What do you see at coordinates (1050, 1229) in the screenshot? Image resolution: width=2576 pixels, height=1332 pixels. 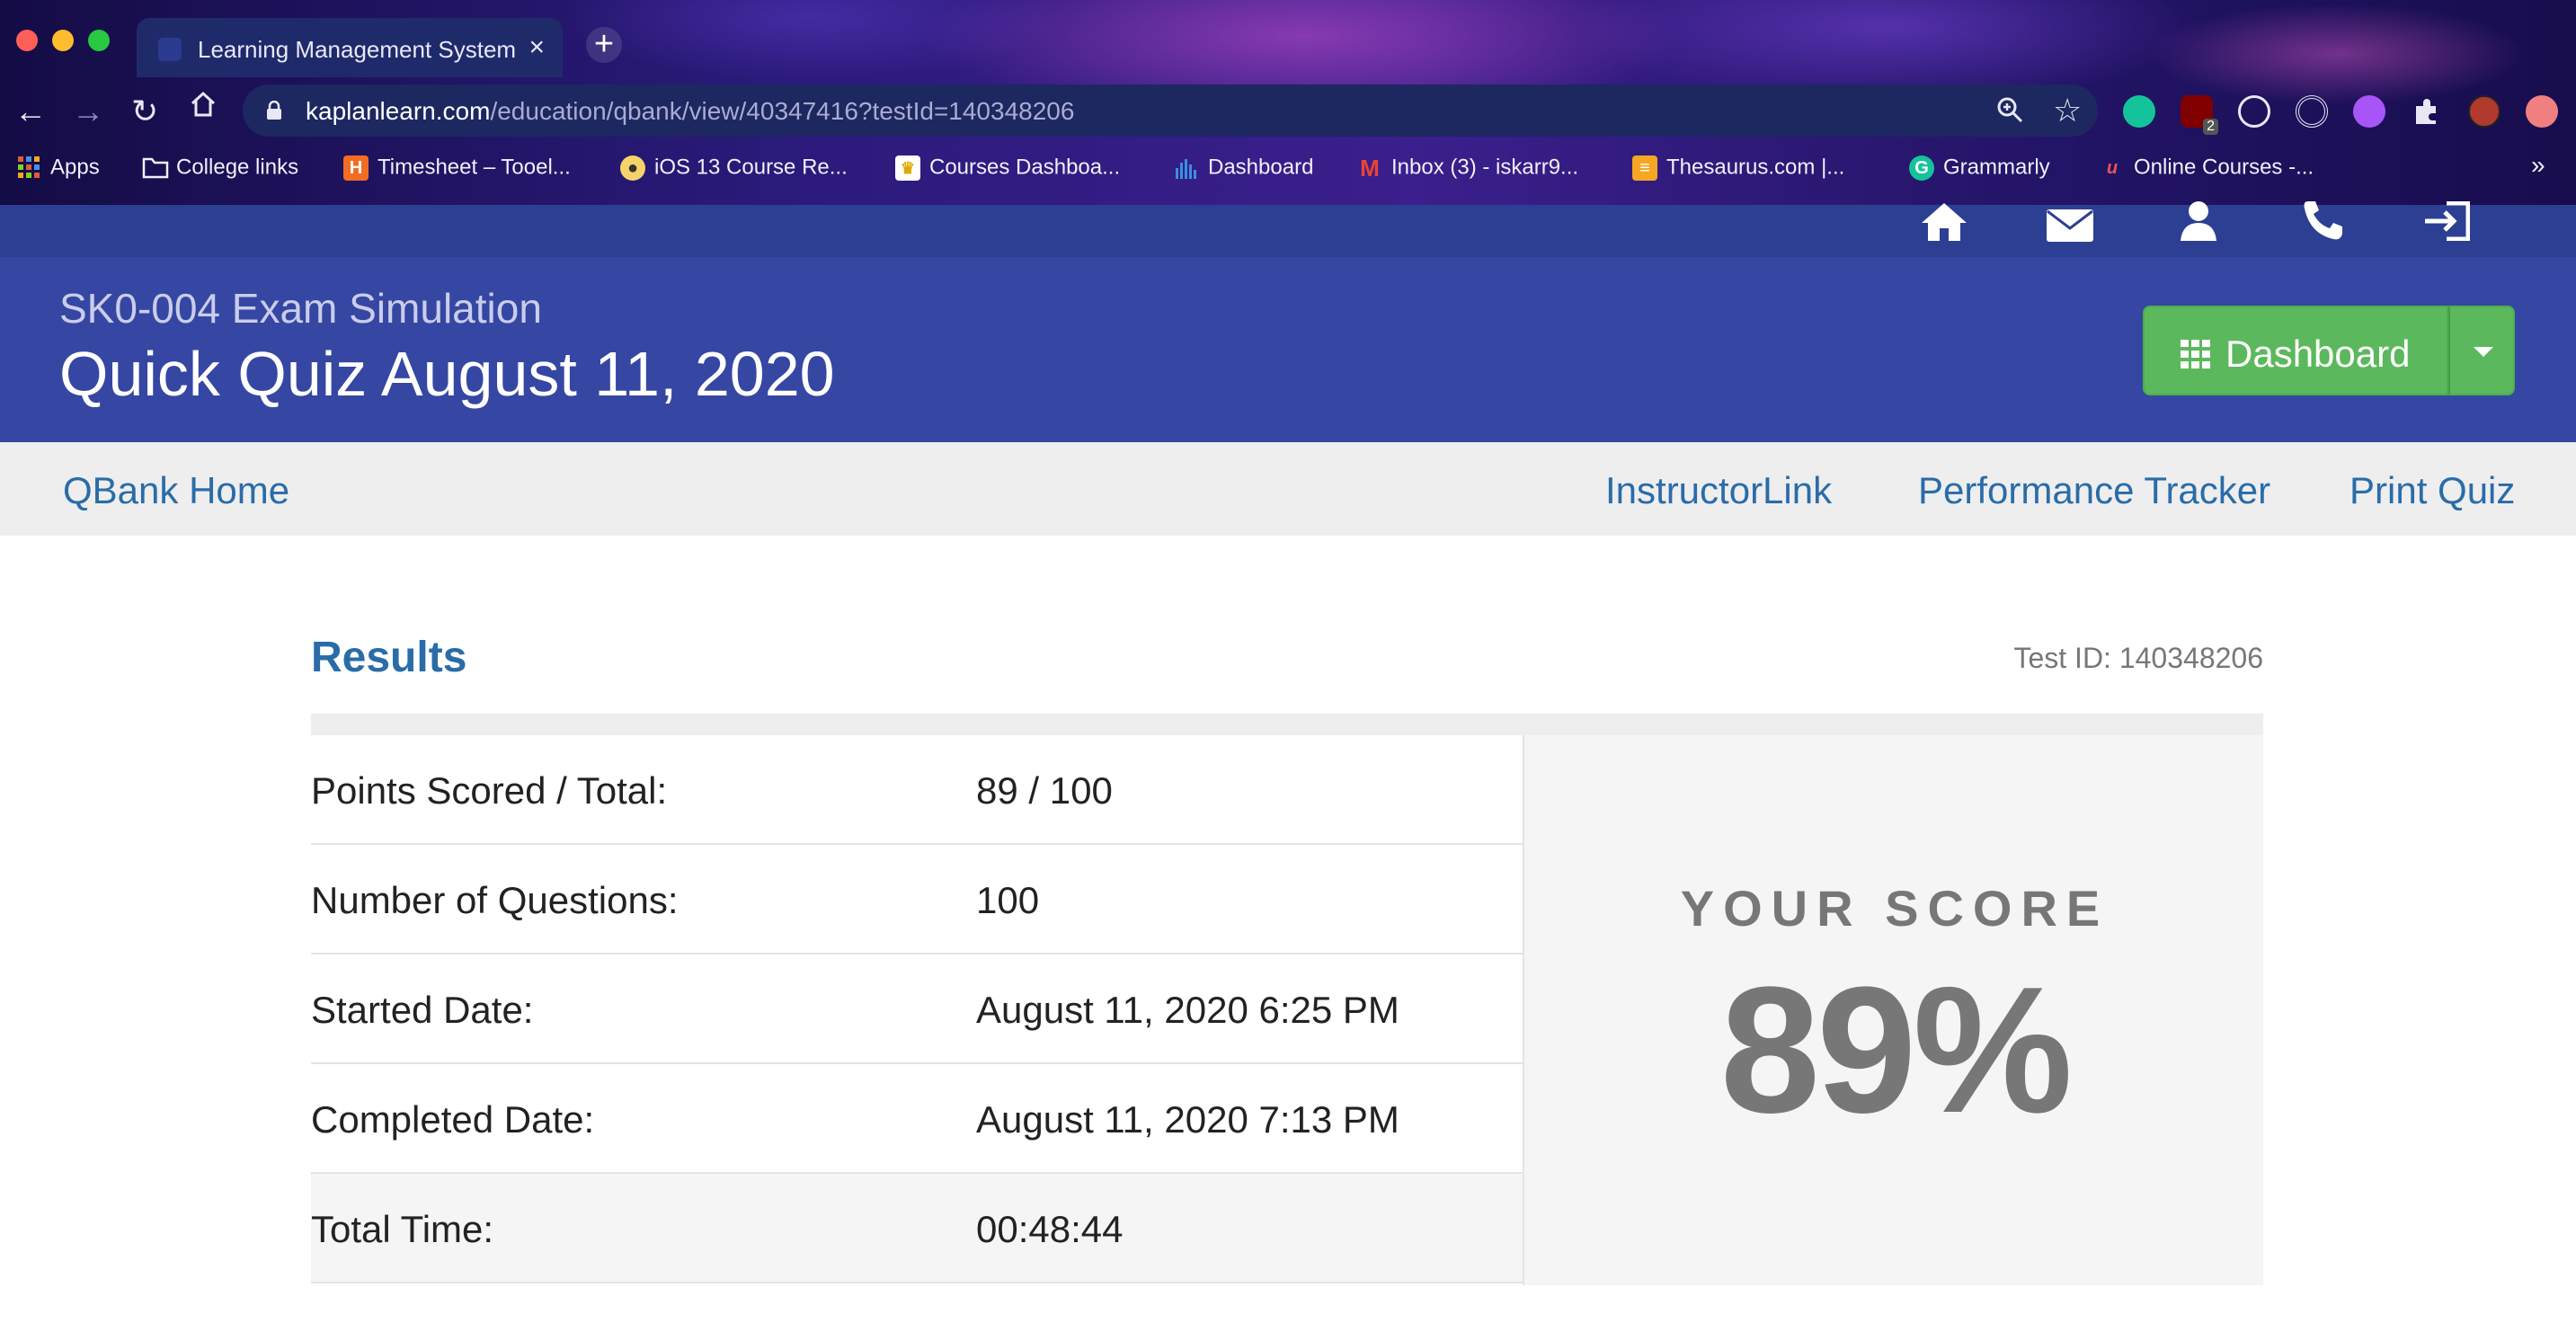 I see `total-time-value: 00:48:44` at bounding box center [1050, 1229].